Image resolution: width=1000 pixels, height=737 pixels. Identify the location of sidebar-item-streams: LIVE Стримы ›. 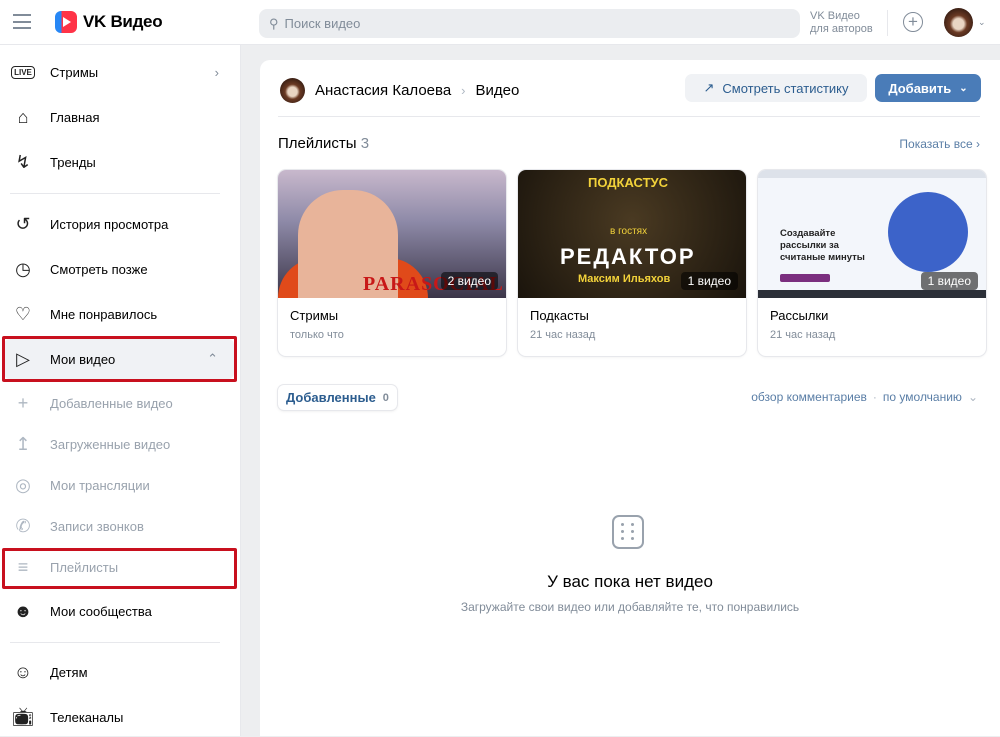
(120, 72).